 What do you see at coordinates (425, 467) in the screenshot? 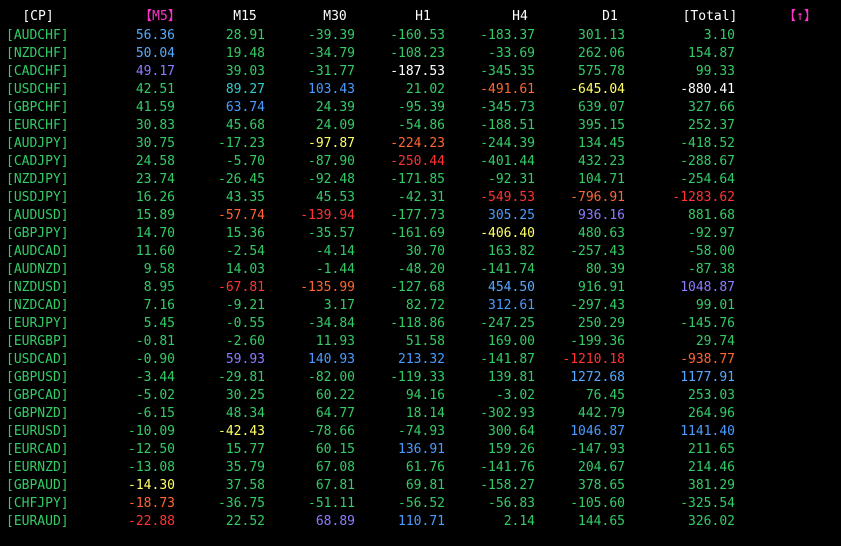
I see `h1-value: 61.76` at bounding box center [425, 467].